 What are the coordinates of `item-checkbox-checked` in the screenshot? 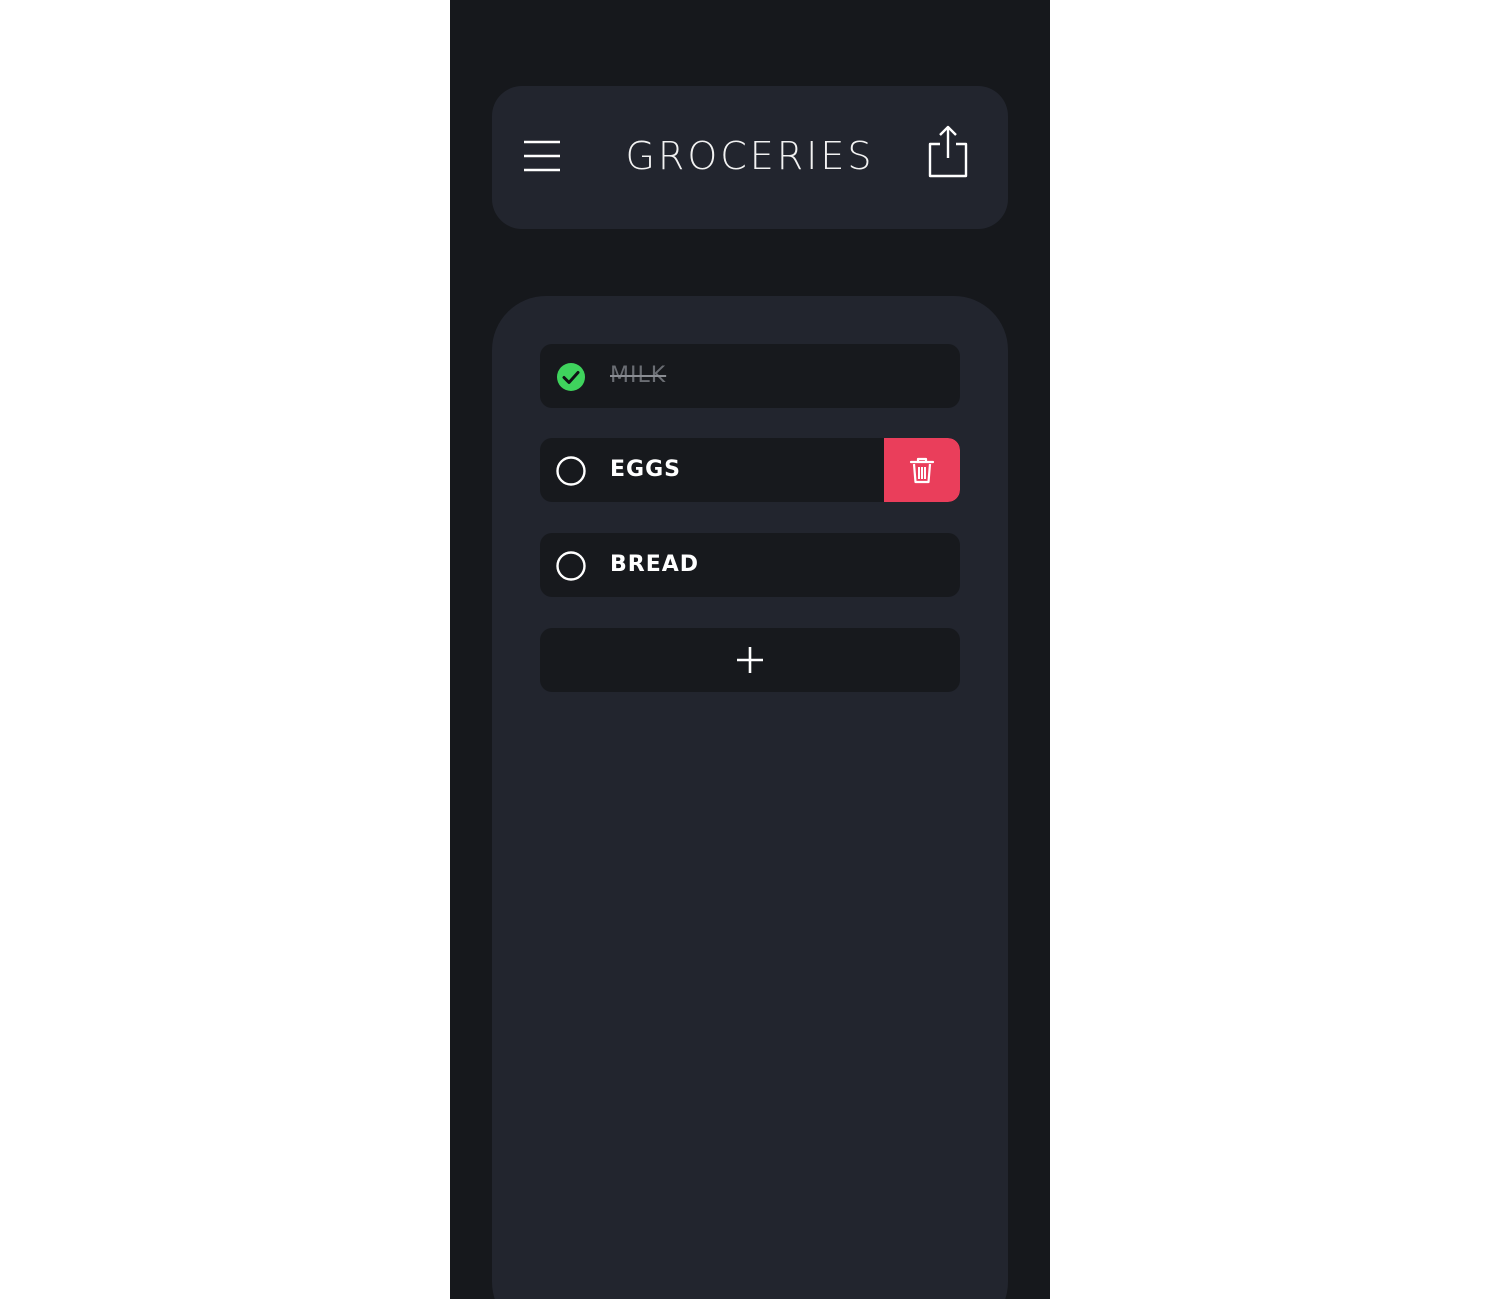 It's located at (571, 377).